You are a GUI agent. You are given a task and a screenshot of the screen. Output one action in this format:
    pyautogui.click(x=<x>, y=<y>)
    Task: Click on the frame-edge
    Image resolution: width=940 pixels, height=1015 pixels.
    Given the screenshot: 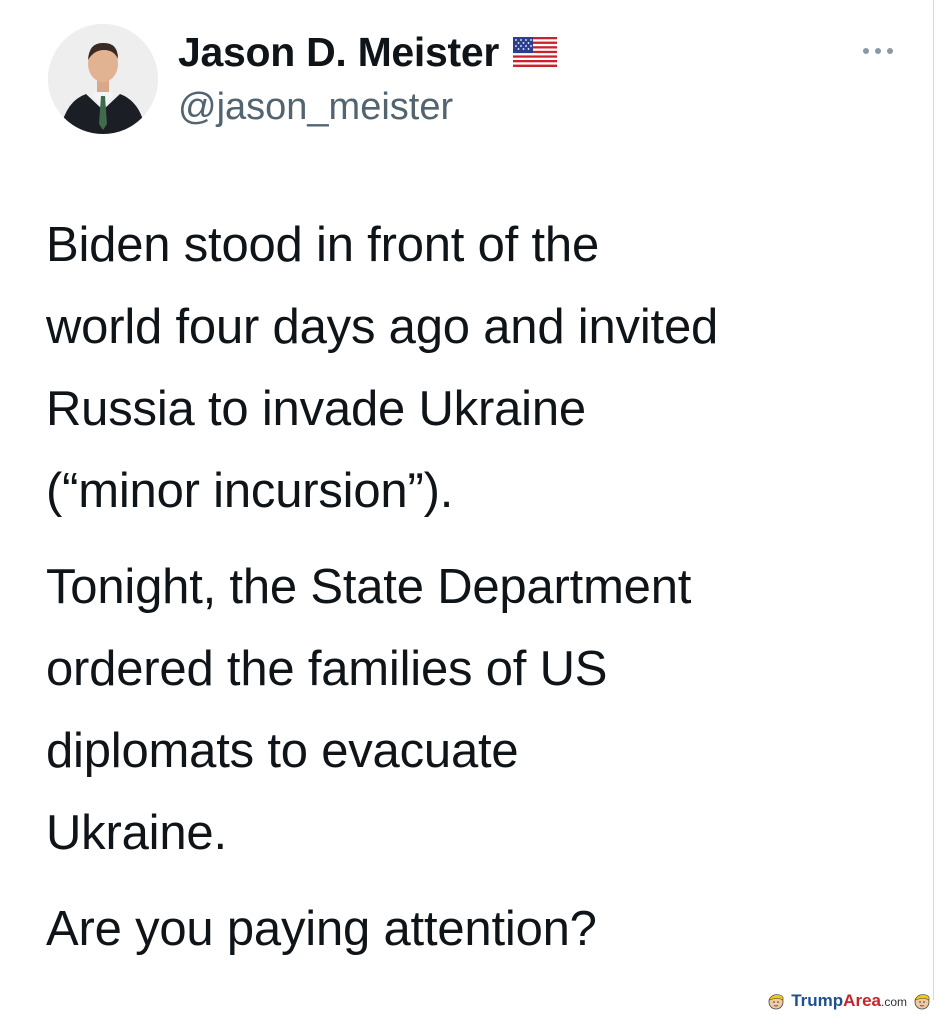 What is the action you would take?
    pyautogui.click(x=933, y=500)
    